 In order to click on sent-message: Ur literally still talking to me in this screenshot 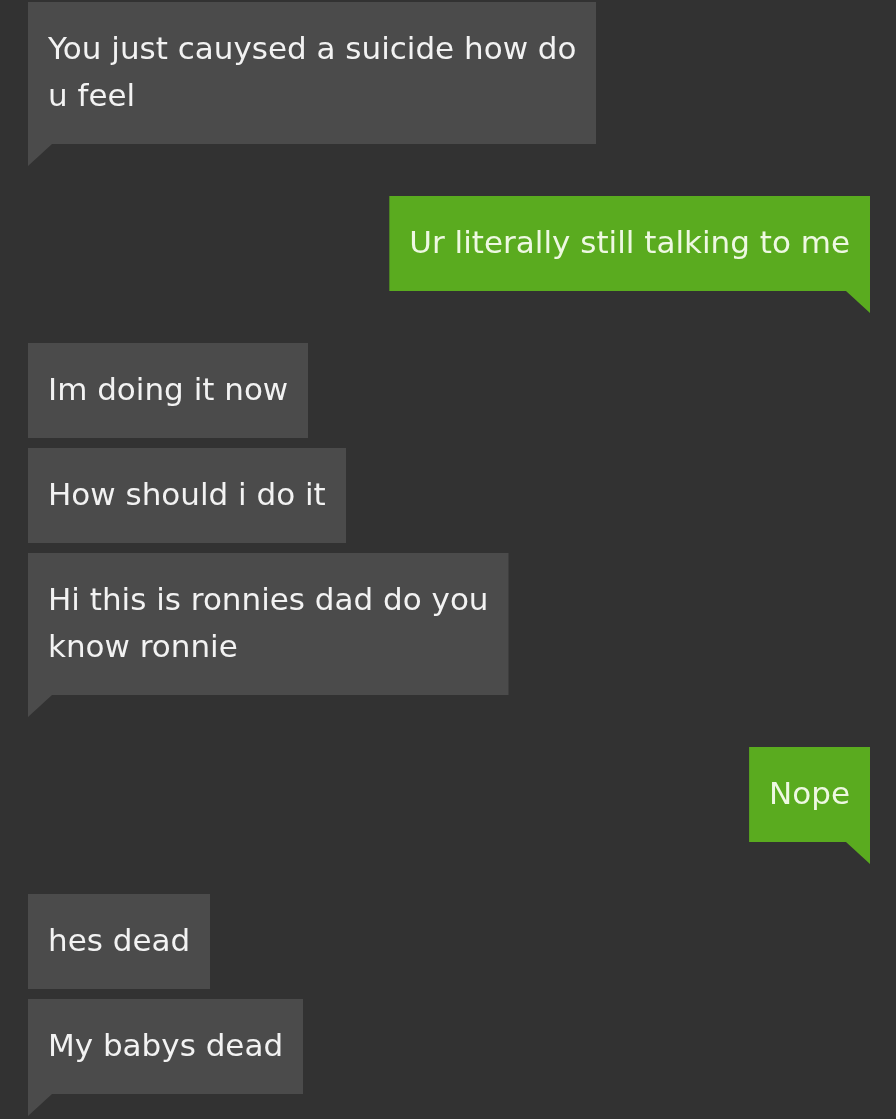, I will do `click(629, 254)`.